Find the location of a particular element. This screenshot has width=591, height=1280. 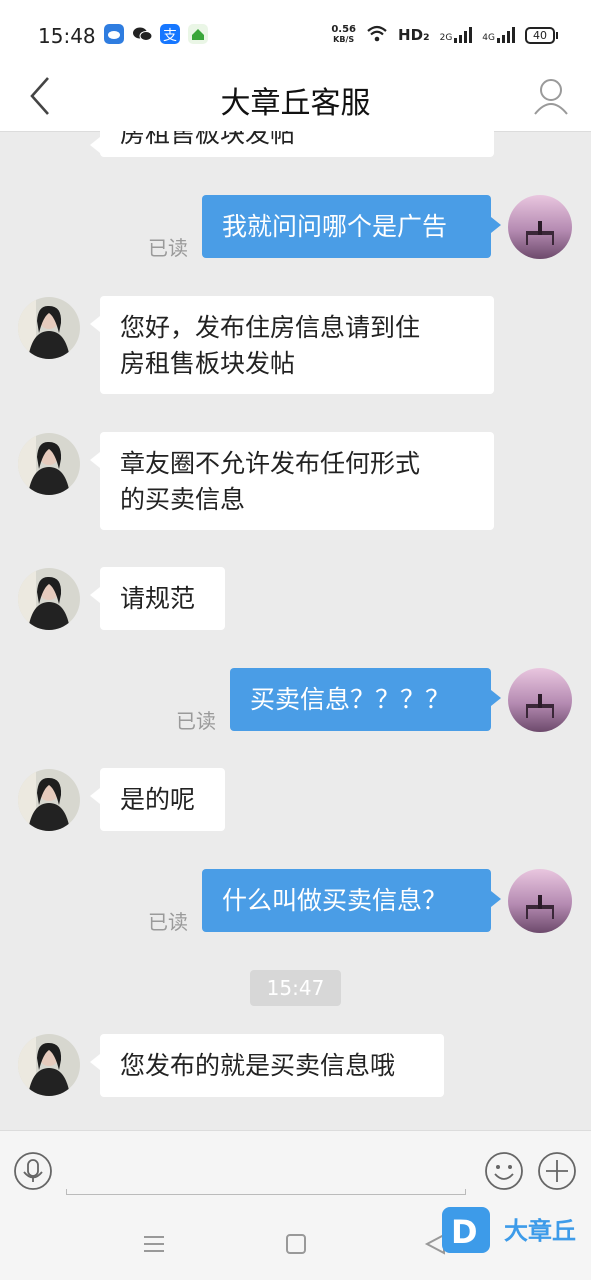

watermark-text: 大章丘 is located at coordinates (540, 1231).